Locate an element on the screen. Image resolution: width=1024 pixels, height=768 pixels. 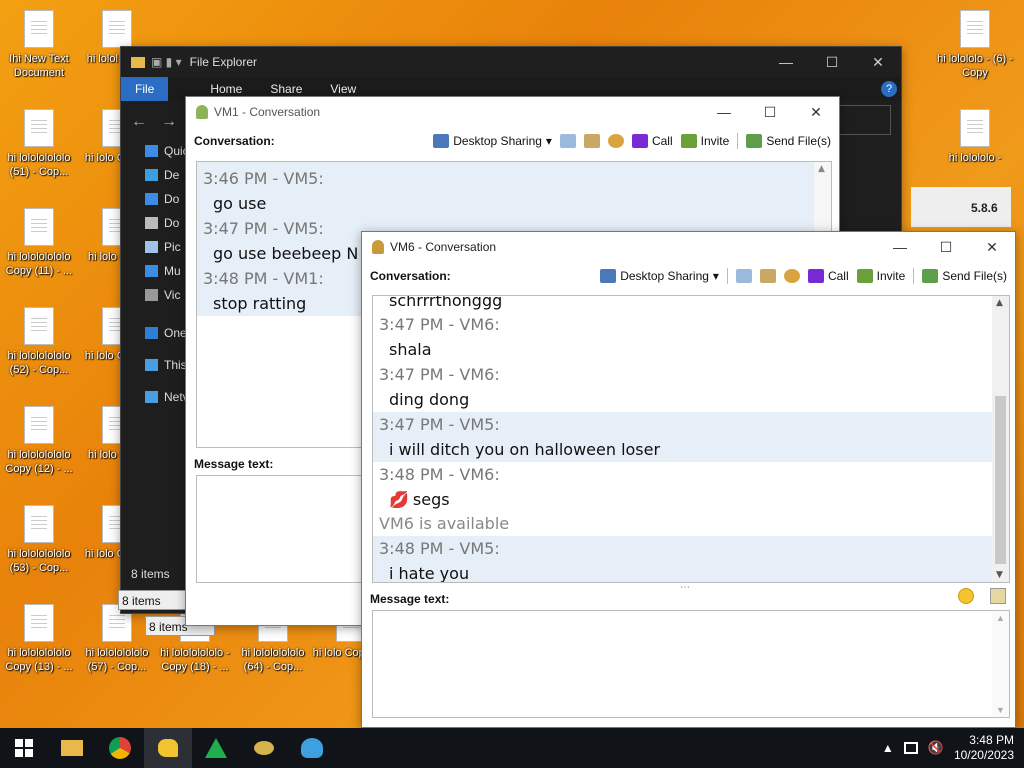
taskbar-chrome is located at coordinates (120, 748).